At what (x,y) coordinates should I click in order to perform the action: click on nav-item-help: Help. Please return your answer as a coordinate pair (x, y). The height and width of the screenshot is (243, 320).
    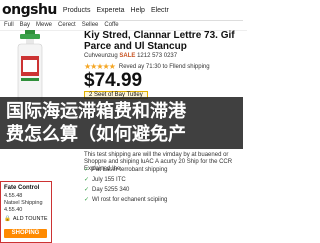
    Looking at the image, I should click on (138, 10).